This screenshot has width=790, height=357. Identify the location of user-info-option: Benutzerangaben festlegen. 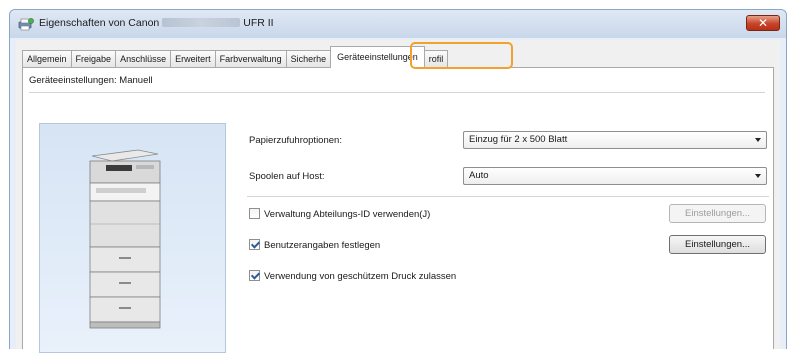
(314, 245).